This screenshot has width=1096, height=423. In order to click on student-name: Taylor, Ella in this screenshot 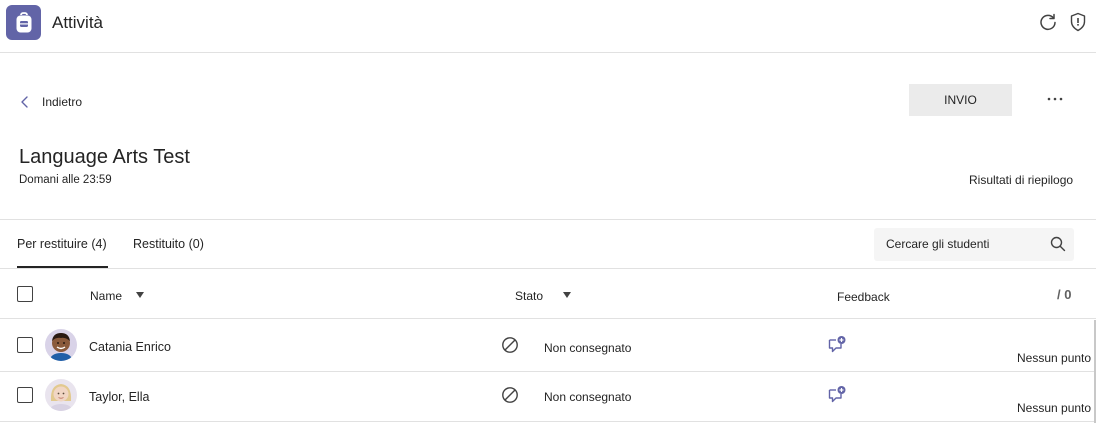, I will do `click(119, 397)`.